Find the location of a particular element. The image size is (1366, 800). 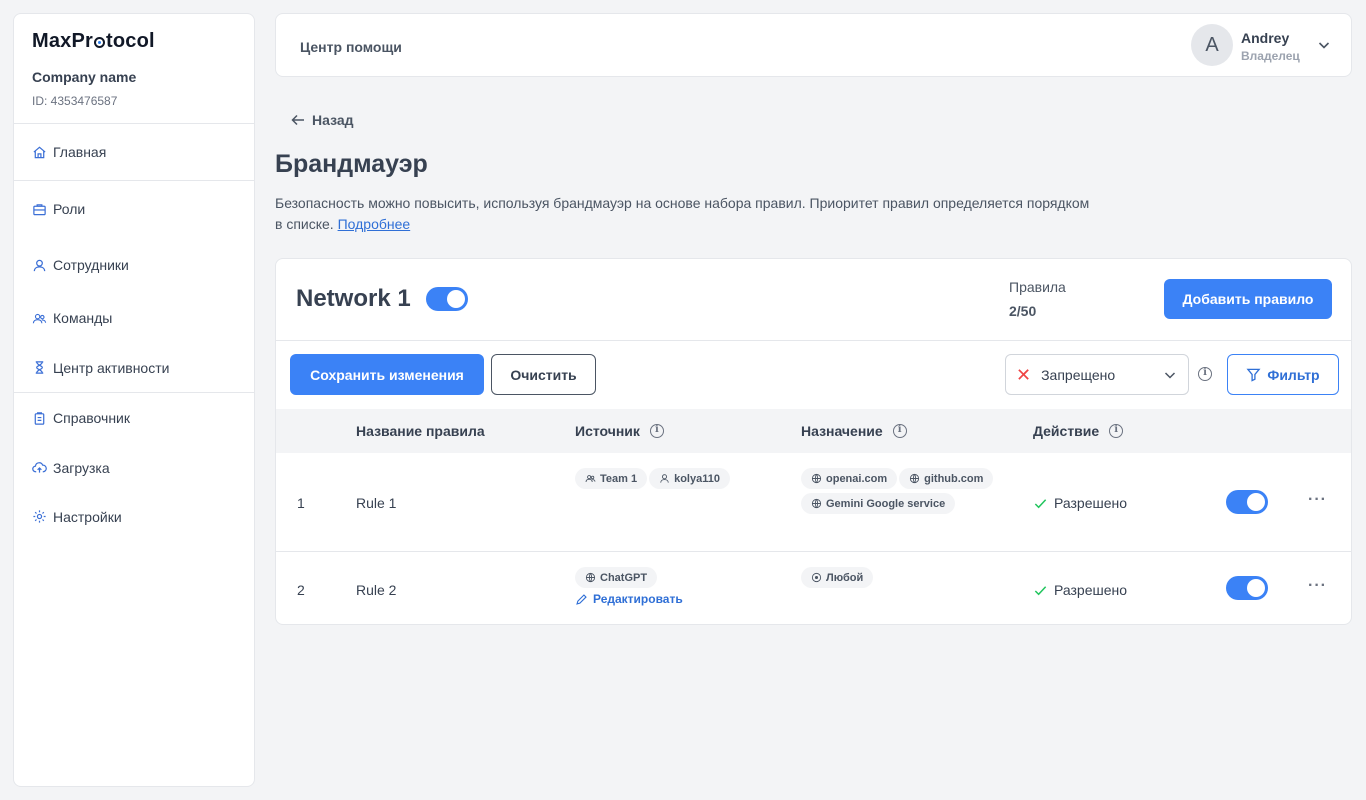

close-icon: ✕ is located at coordinates (1024, 374).